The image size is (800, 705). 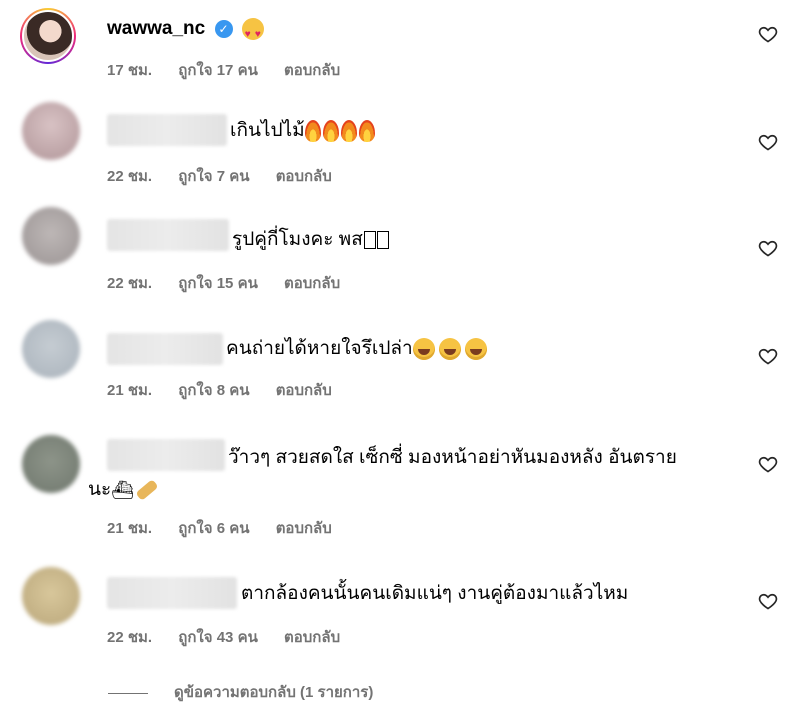 I want to click on comment-likes: ถูกใจ 8 คน, so click(x=213, y=390).